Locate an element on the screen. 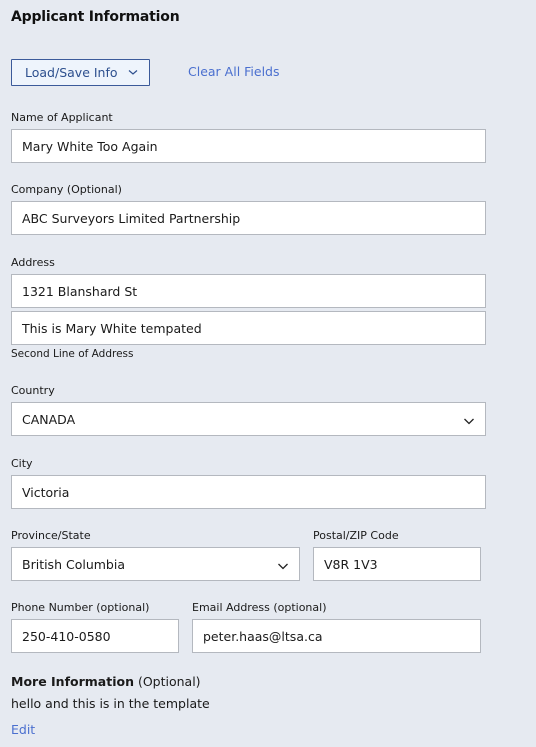  postal-input: V8R 1V3 is located at coordinates (397, 564).